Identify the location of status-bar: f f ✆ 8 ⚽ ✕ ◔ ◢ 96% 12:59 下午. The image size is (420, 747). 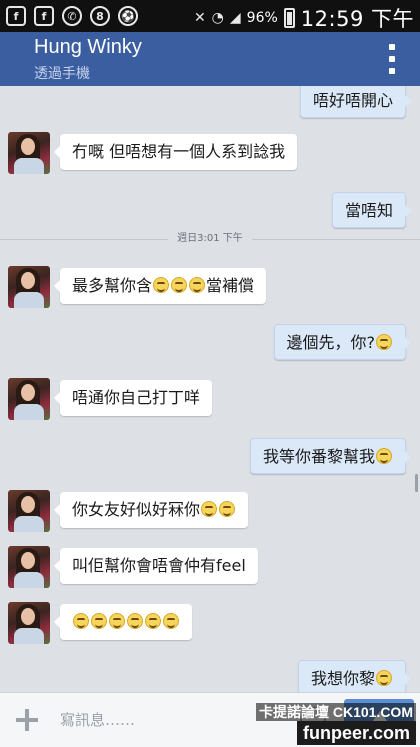
(210, 16).